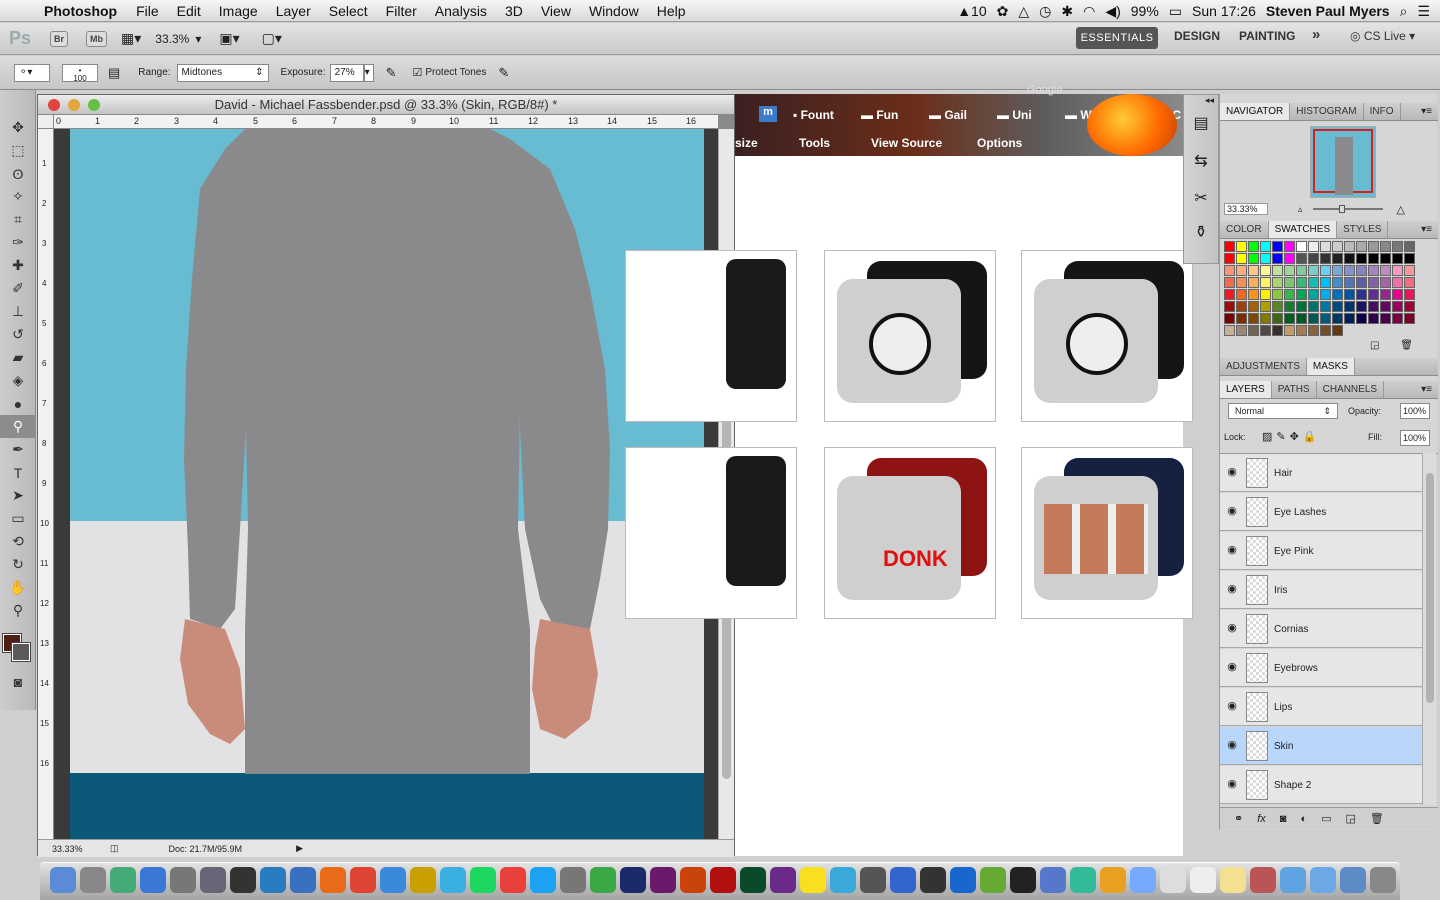 Image resolution: width=1440 pixels, height=900 pixels. I want to click on workspace-painting: PAINTING, so click(1267, 36).